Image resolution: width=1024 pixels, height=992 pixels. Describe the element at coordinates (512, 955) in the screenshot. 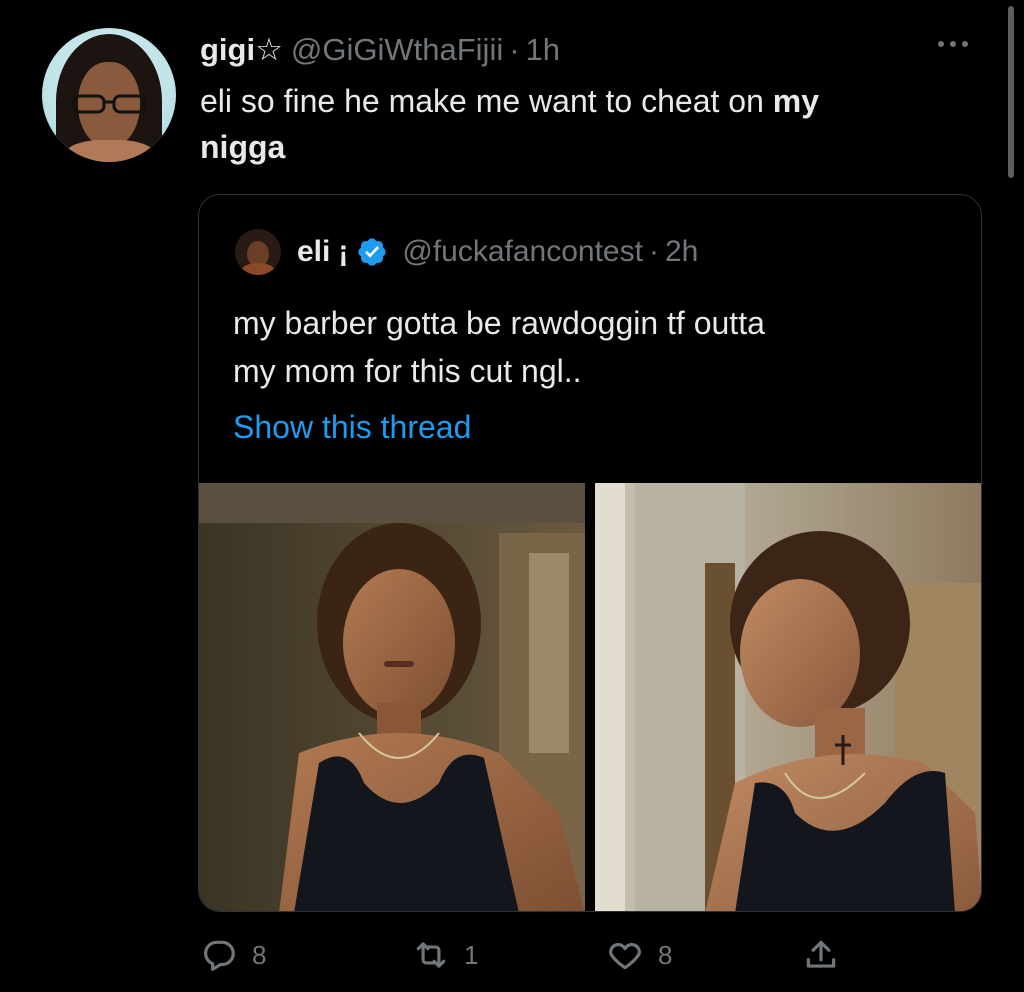

I see `tweet-action-bar: 8 1 8` at that location.